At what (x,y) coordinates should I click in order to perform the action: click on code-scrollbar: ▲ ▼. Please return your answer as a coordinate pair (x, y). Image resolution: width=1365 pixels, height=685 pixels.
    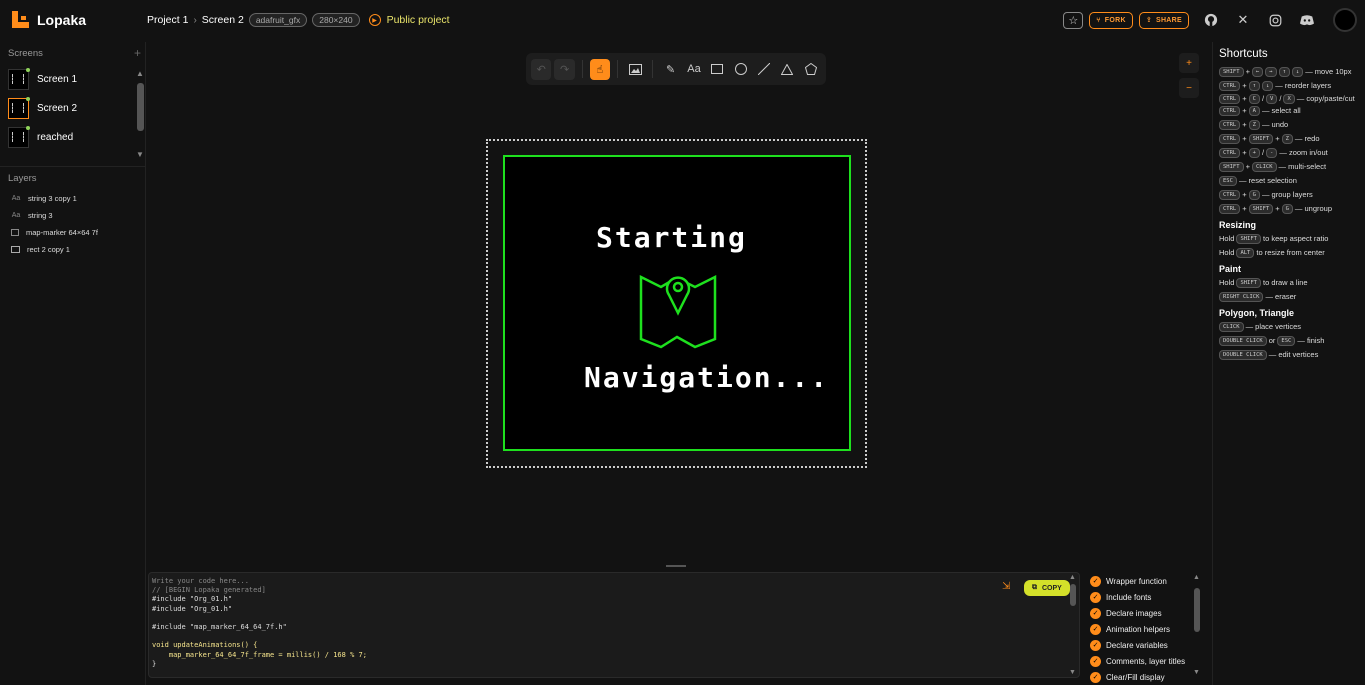
    Looking at the image, I should click on (1073, 625).